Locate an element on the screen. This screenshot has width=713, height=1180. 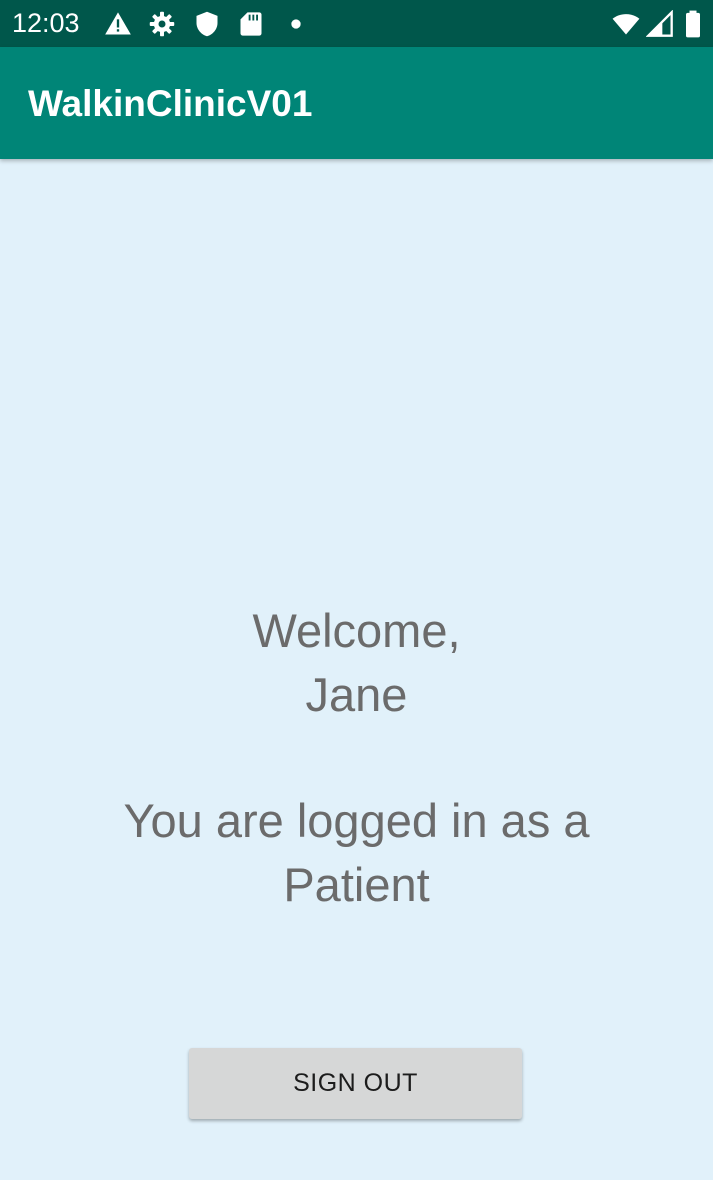
status-bar: 12:03 is located at coordinates (356, 23).